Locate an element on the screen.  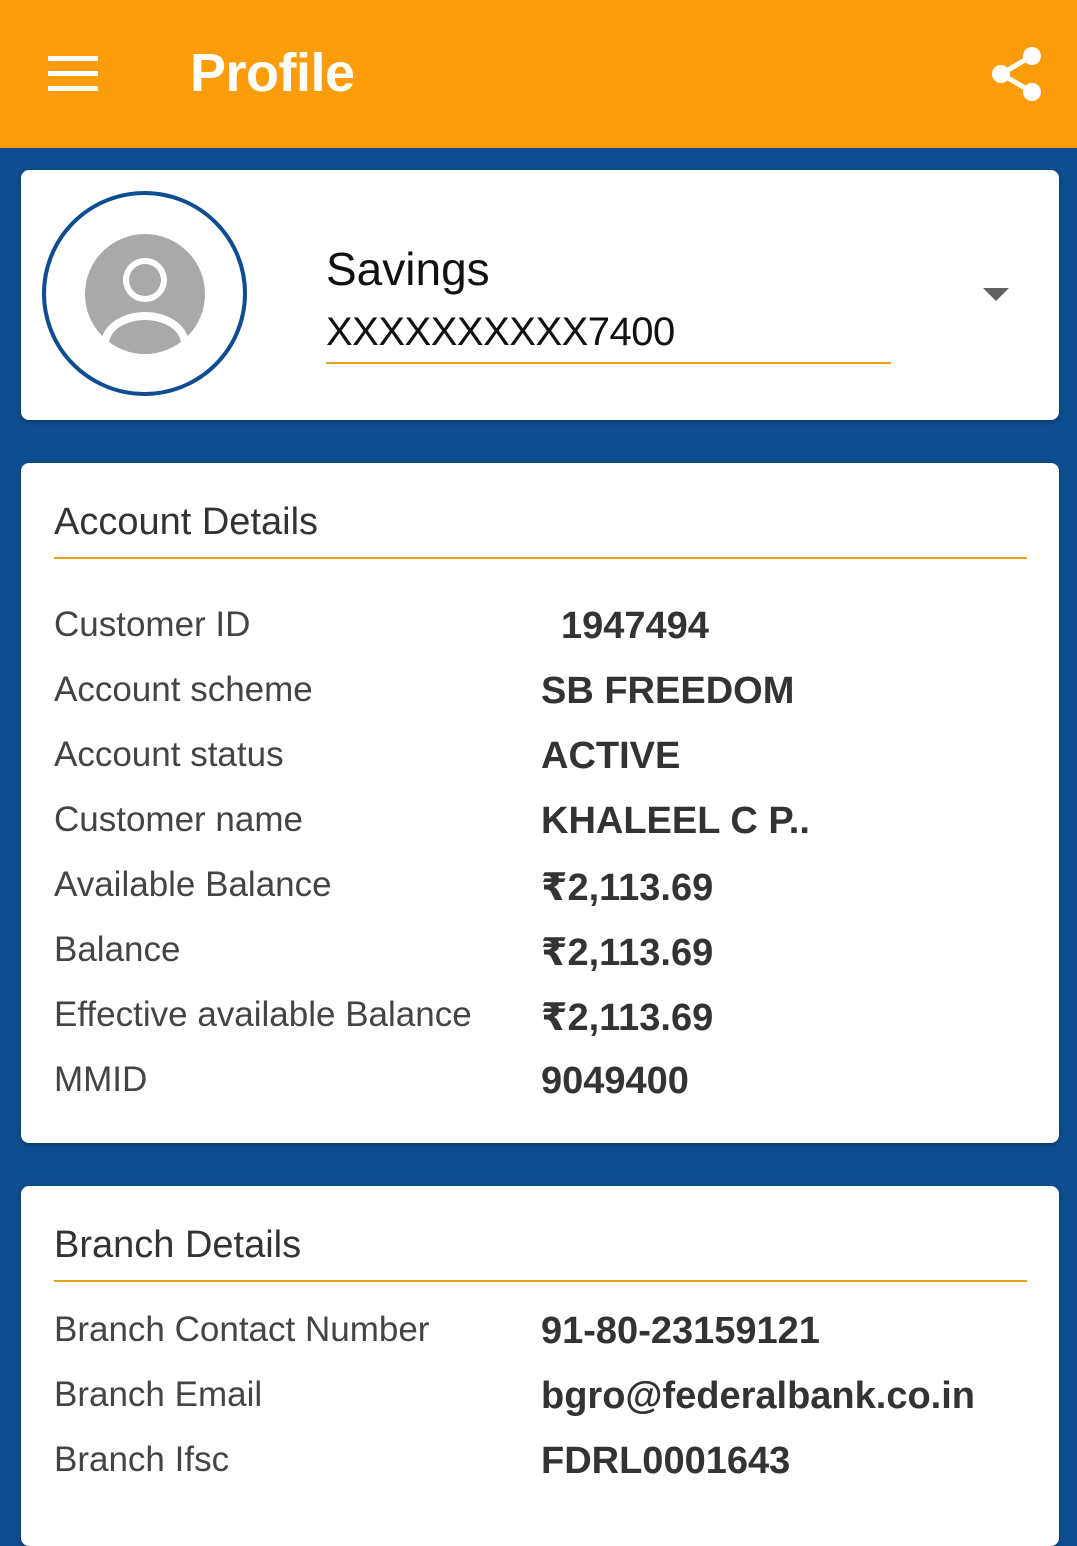
detail-row-account-scheme: Account scheme SB FREEDOM is located at coordinates (544, 702).